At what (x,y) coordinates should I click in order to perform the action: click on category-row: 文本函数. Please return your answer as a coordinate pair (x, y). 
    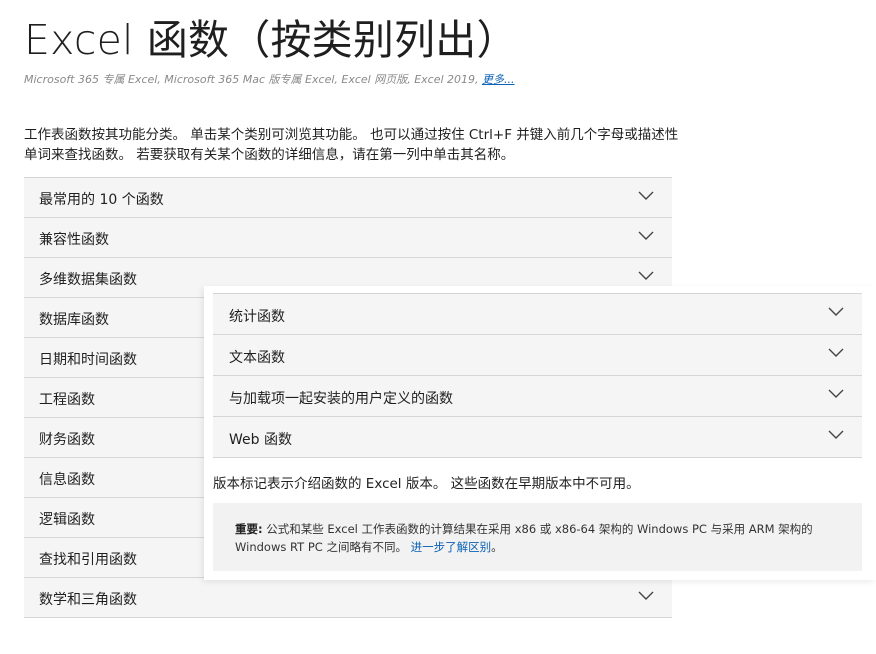
    Looking at the image, I should click on (537, 355).